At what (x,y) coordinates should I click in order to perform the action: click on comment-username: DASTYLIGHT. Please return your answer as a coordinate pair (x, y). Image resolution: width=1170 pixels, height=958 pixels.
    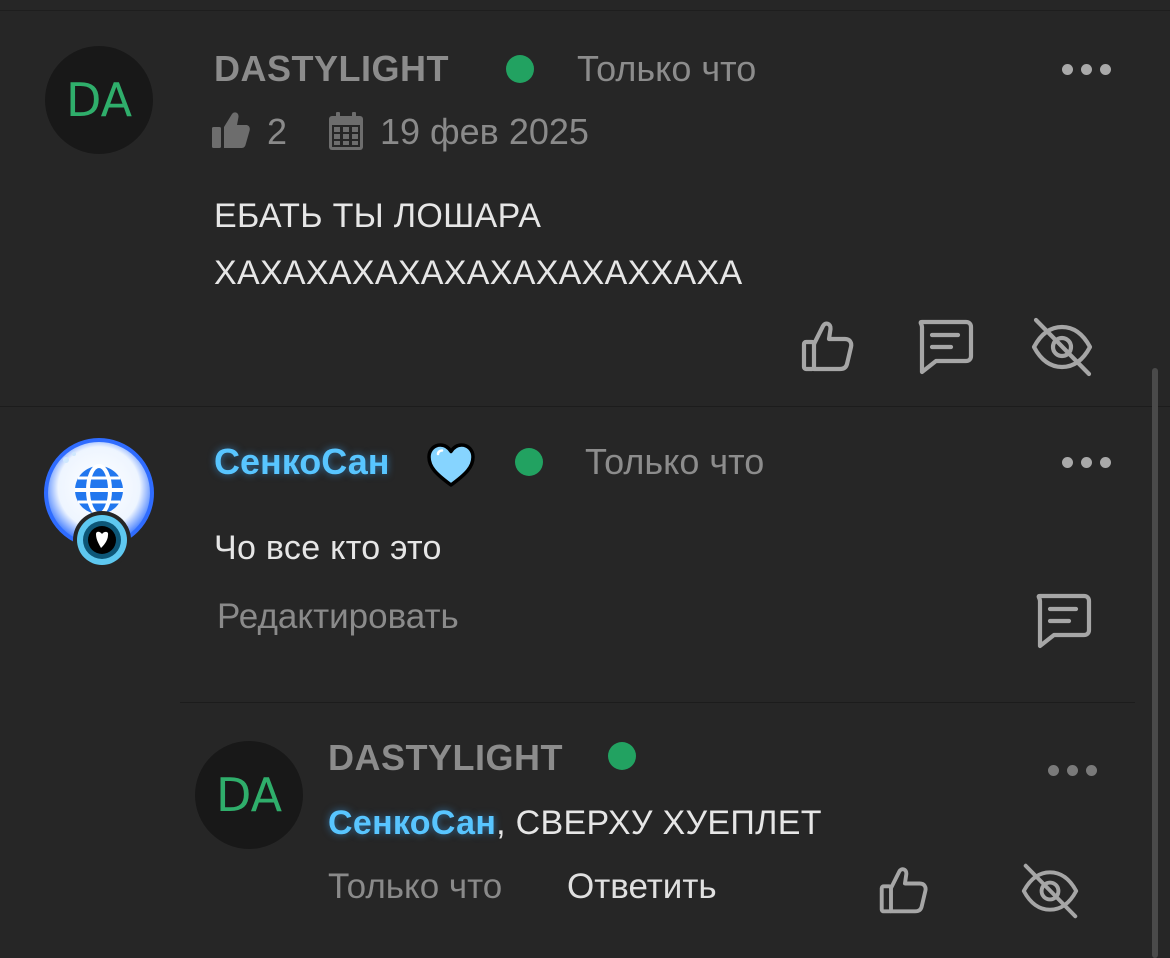
    Looking at the image, I should click on (331, 69).